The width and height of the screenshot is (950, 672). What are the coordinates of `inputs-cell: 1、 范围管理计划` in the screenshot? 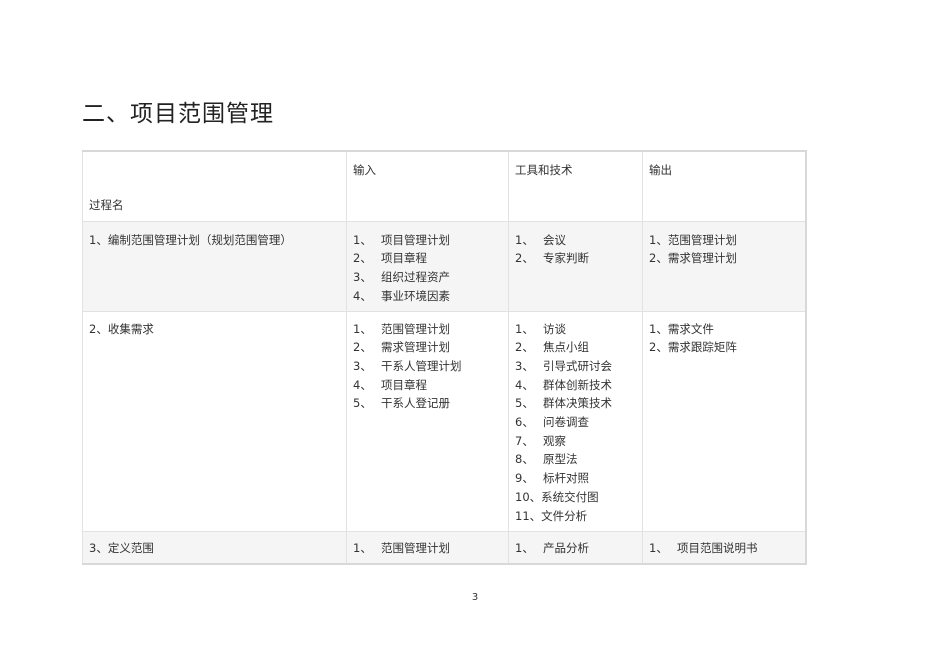 It's located at (427, 547).